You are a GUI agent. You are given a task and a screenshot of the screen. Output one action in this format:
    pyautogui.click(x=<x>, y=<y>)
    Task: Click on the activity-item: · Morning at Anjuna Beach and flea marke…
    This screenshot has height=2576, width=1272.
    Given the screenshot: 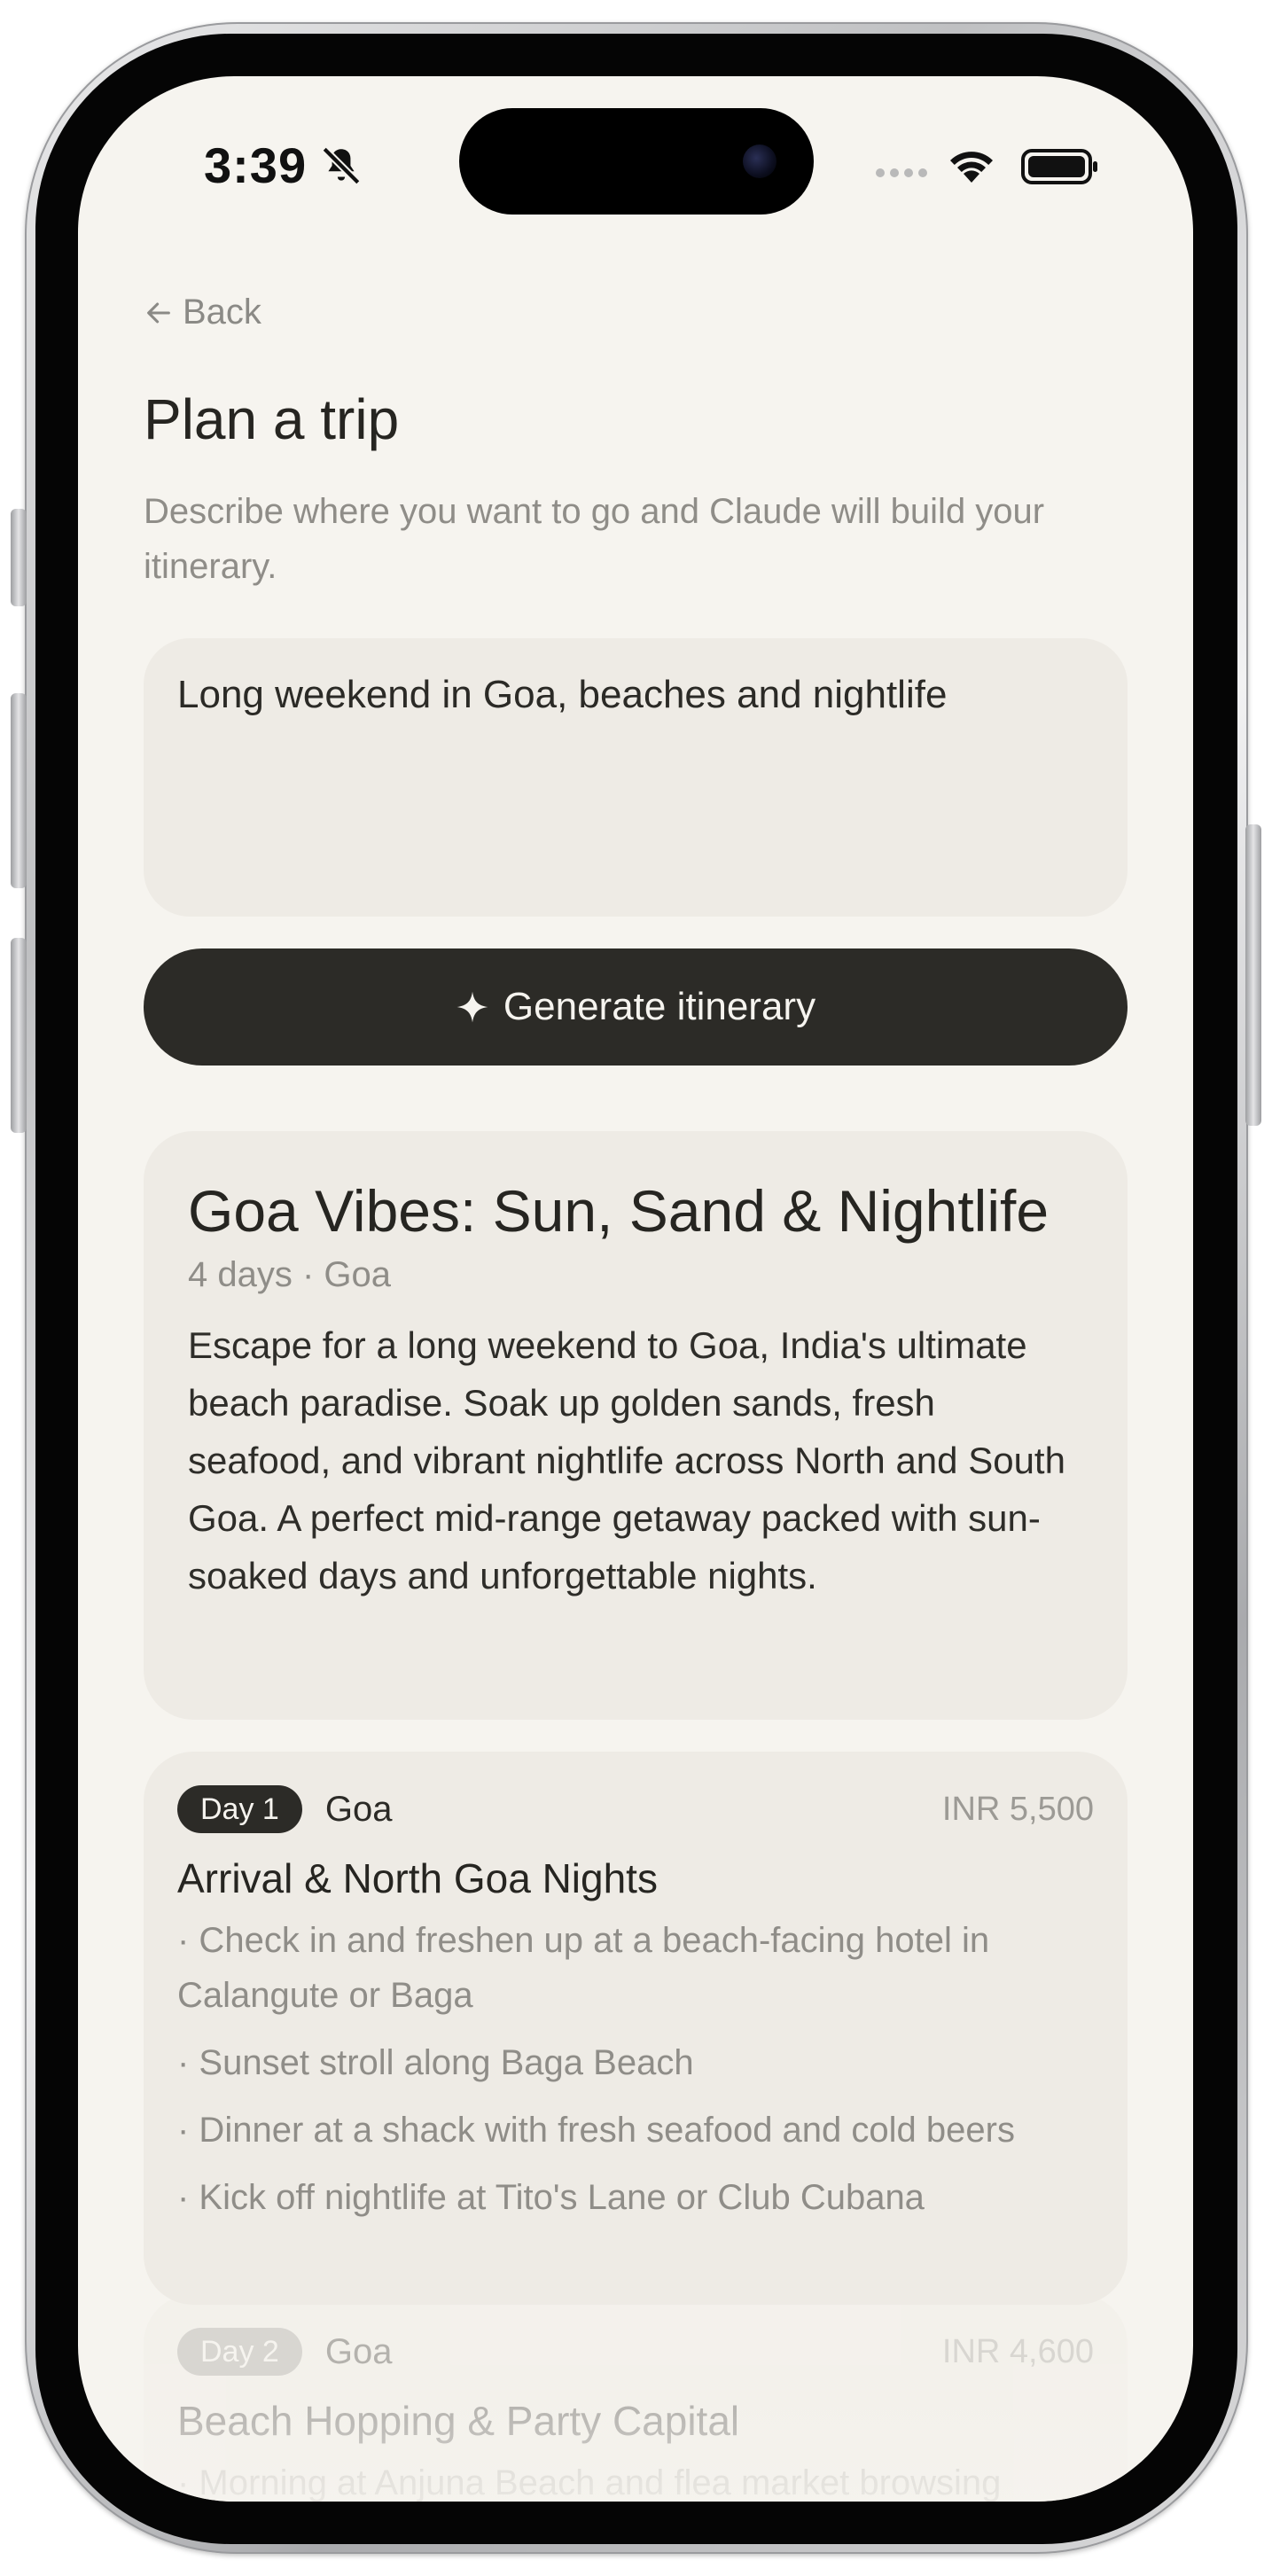 What is the action you would take?
    pyautogui.click(x=590, y=2482)
    